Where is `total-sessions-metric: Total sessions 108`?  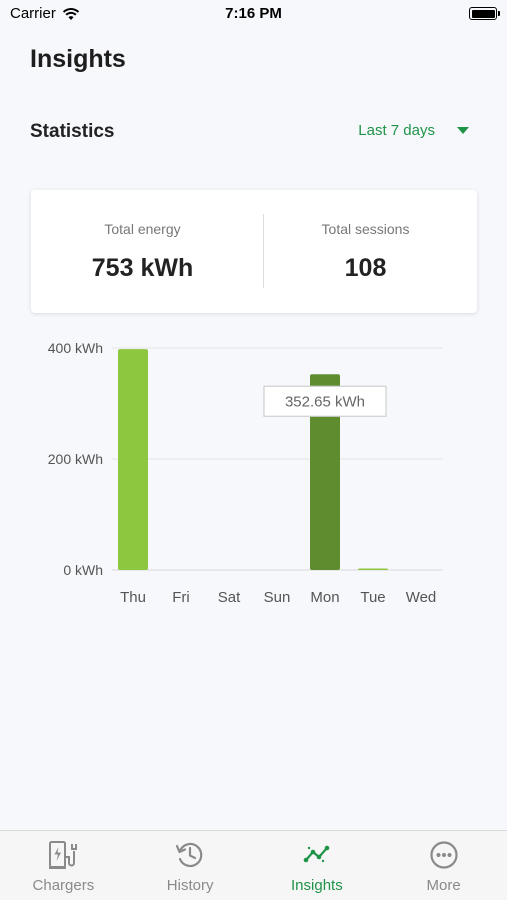 total-sessions-metric: Total sessions 108 is located at coordinates (365, 251).